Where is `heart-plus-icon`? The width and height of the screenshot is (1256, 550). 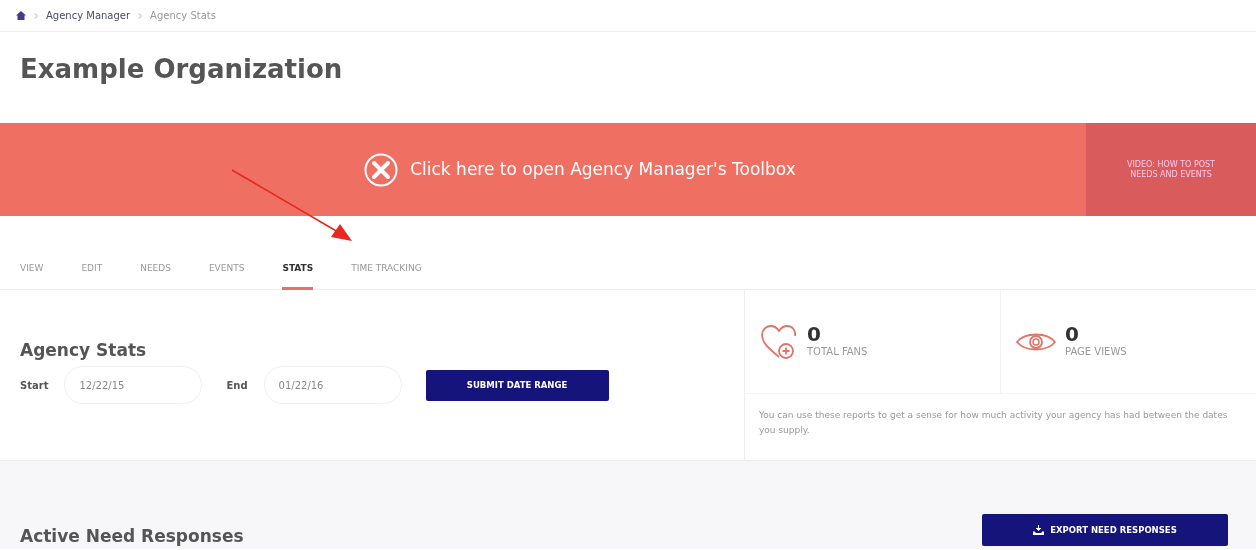 heart-plus-icon is located at coordinates (779, 341).